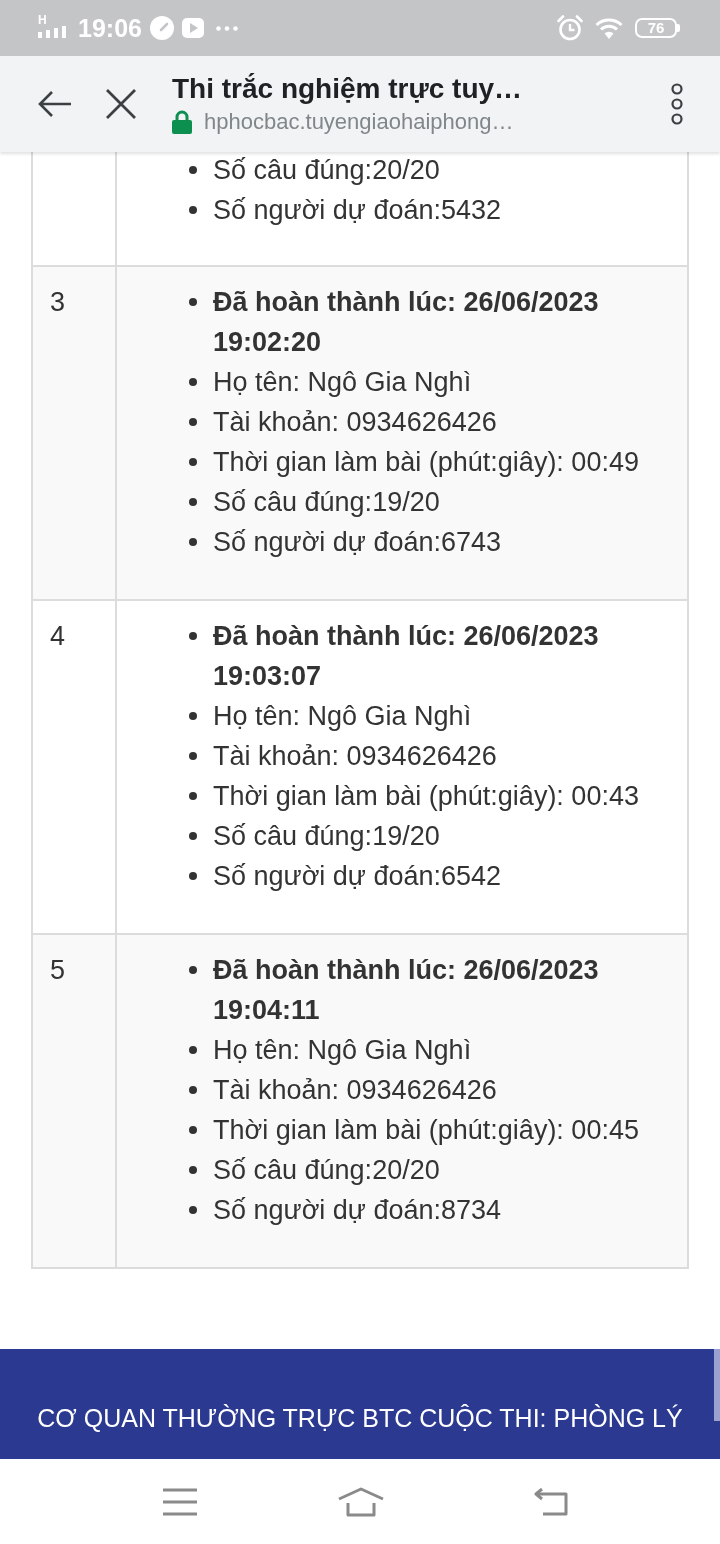  What do you see at coordinates (570, 28) in the screenshot?
I see `alarm-clock-icon` at bounding box center [570, 28].